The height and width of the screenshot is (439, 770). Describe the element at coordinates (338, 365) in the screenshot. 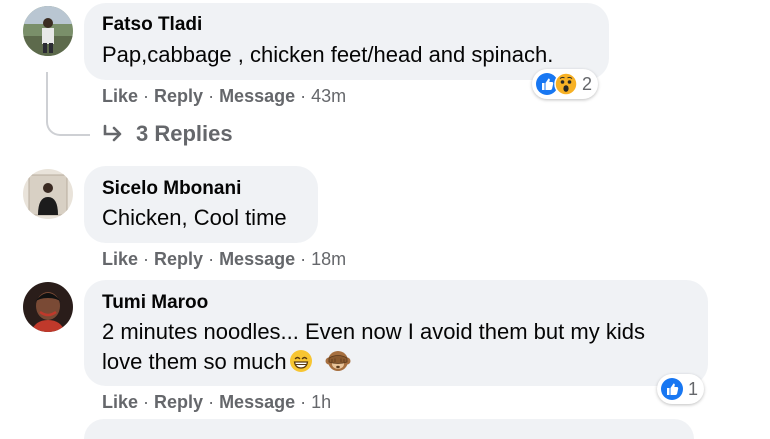

I see `see-no-evil-monkey-emoji-icon` at that location.